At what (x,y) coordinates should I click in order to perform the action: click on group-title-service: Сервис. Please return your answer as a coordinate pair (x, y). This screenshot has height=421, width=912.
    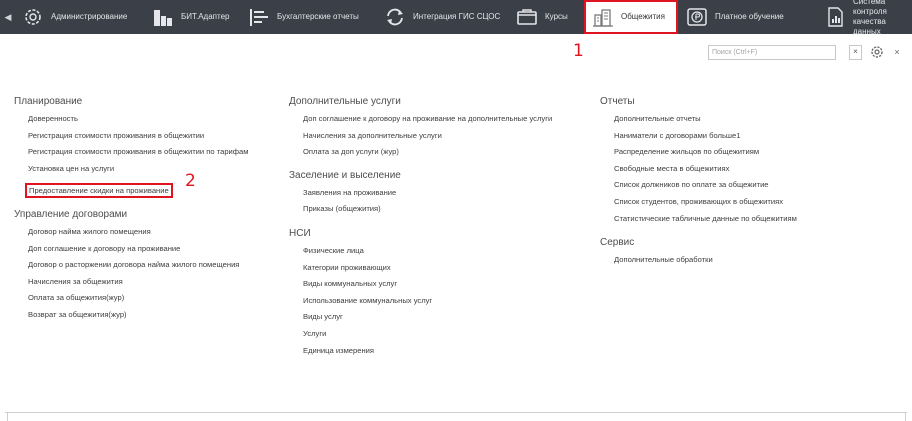
    Looking at the image, I should click on (617, 243).